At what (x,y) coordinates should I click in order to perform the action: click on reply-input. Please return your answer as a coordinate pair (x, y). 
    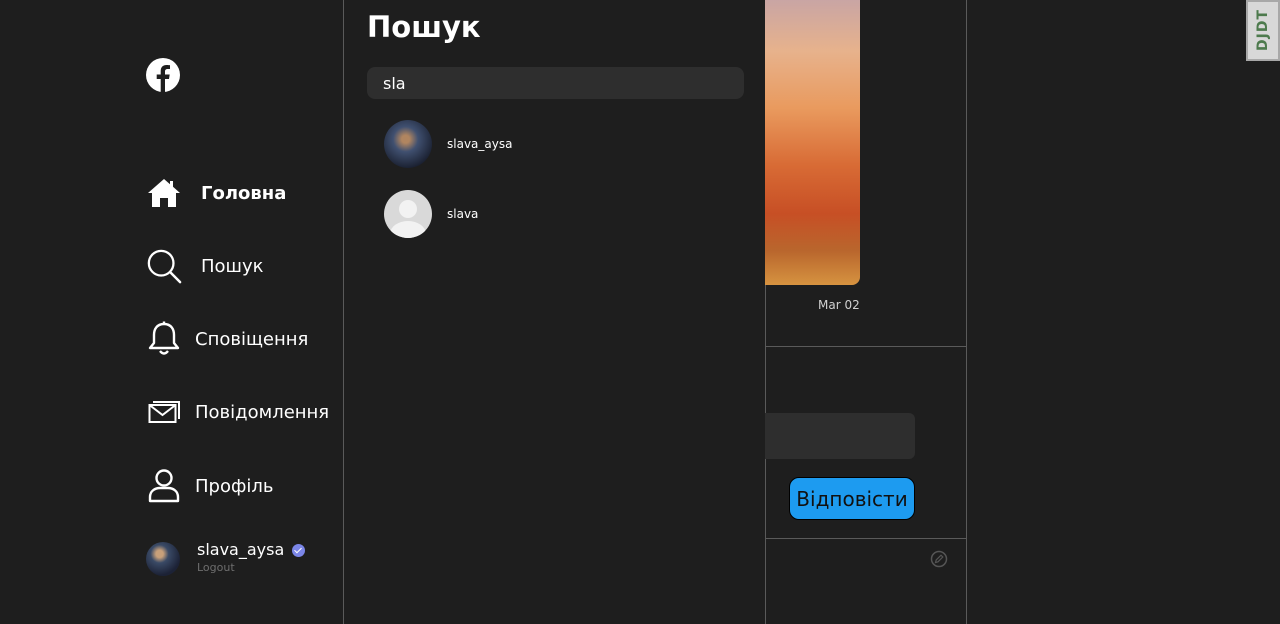
    Looking at the image, I should click on (840, 436).